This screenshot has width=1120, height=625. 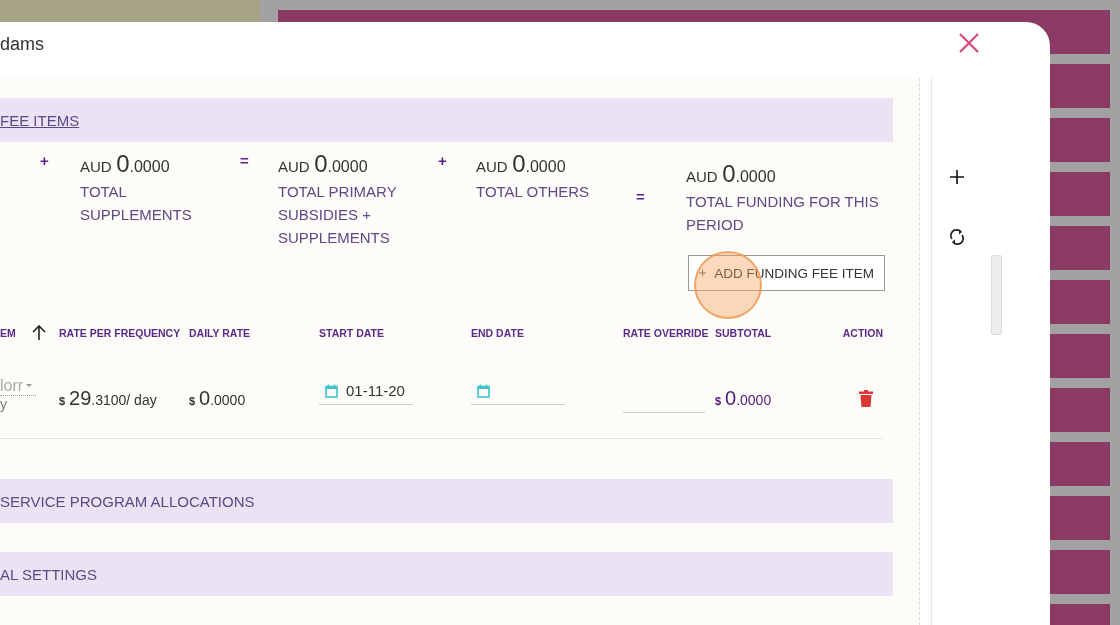 I want to click on column-header: END DATE, so click(x=497, y=333).